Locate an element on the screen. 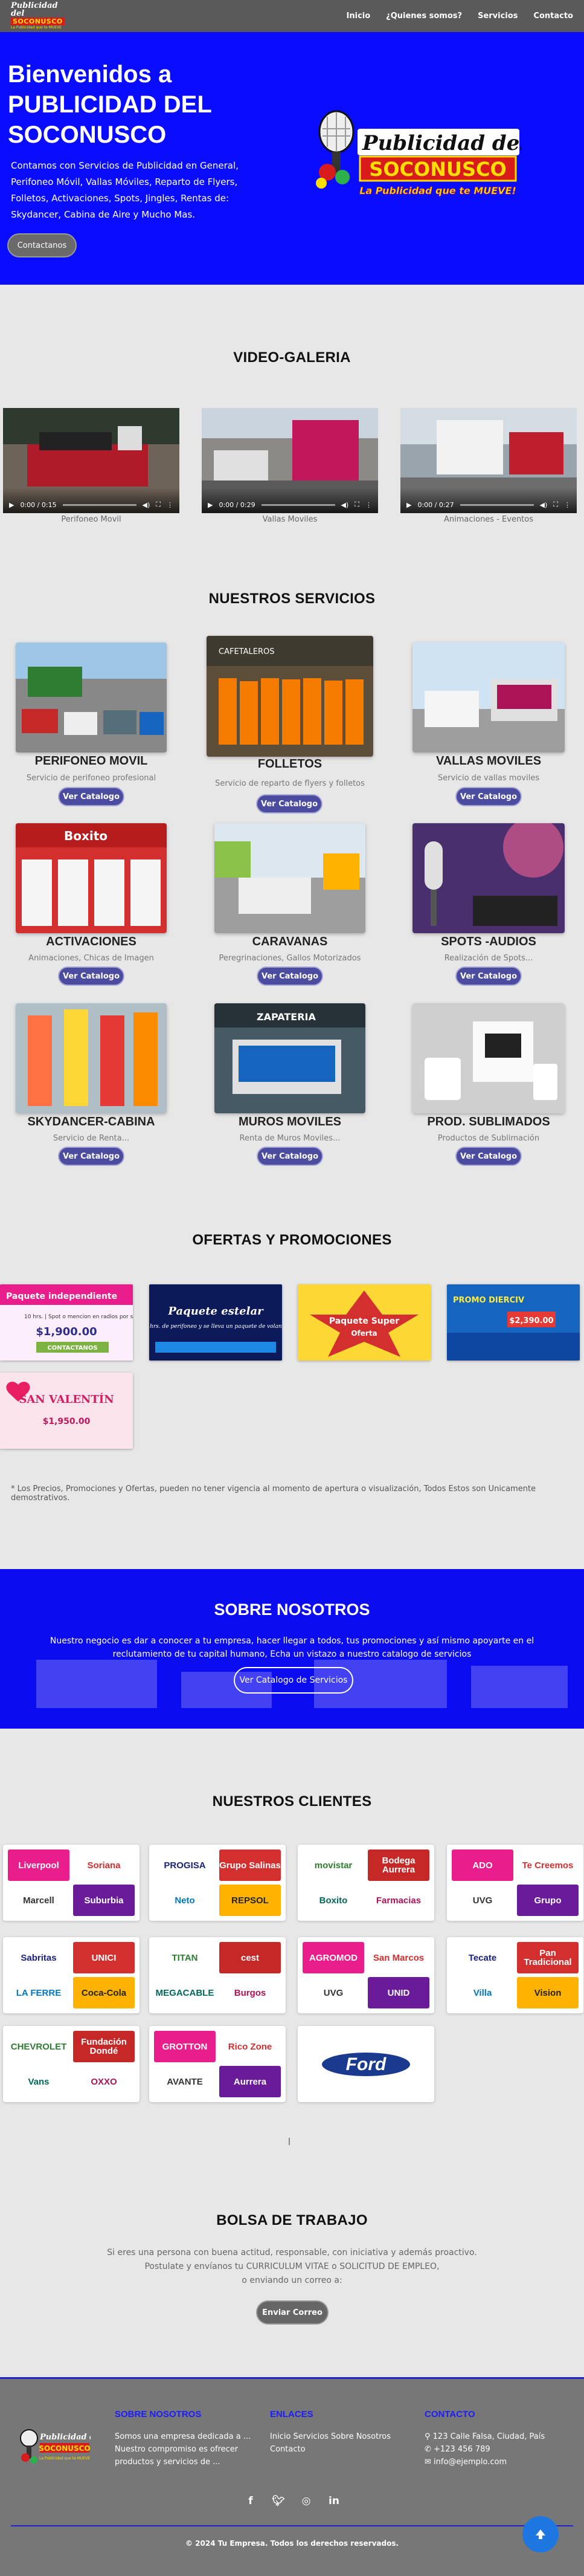 Image resolution: width=584 pixels, height=2576 pixels. client-logo-name: Burgos is located at coordinates (250, 1992).